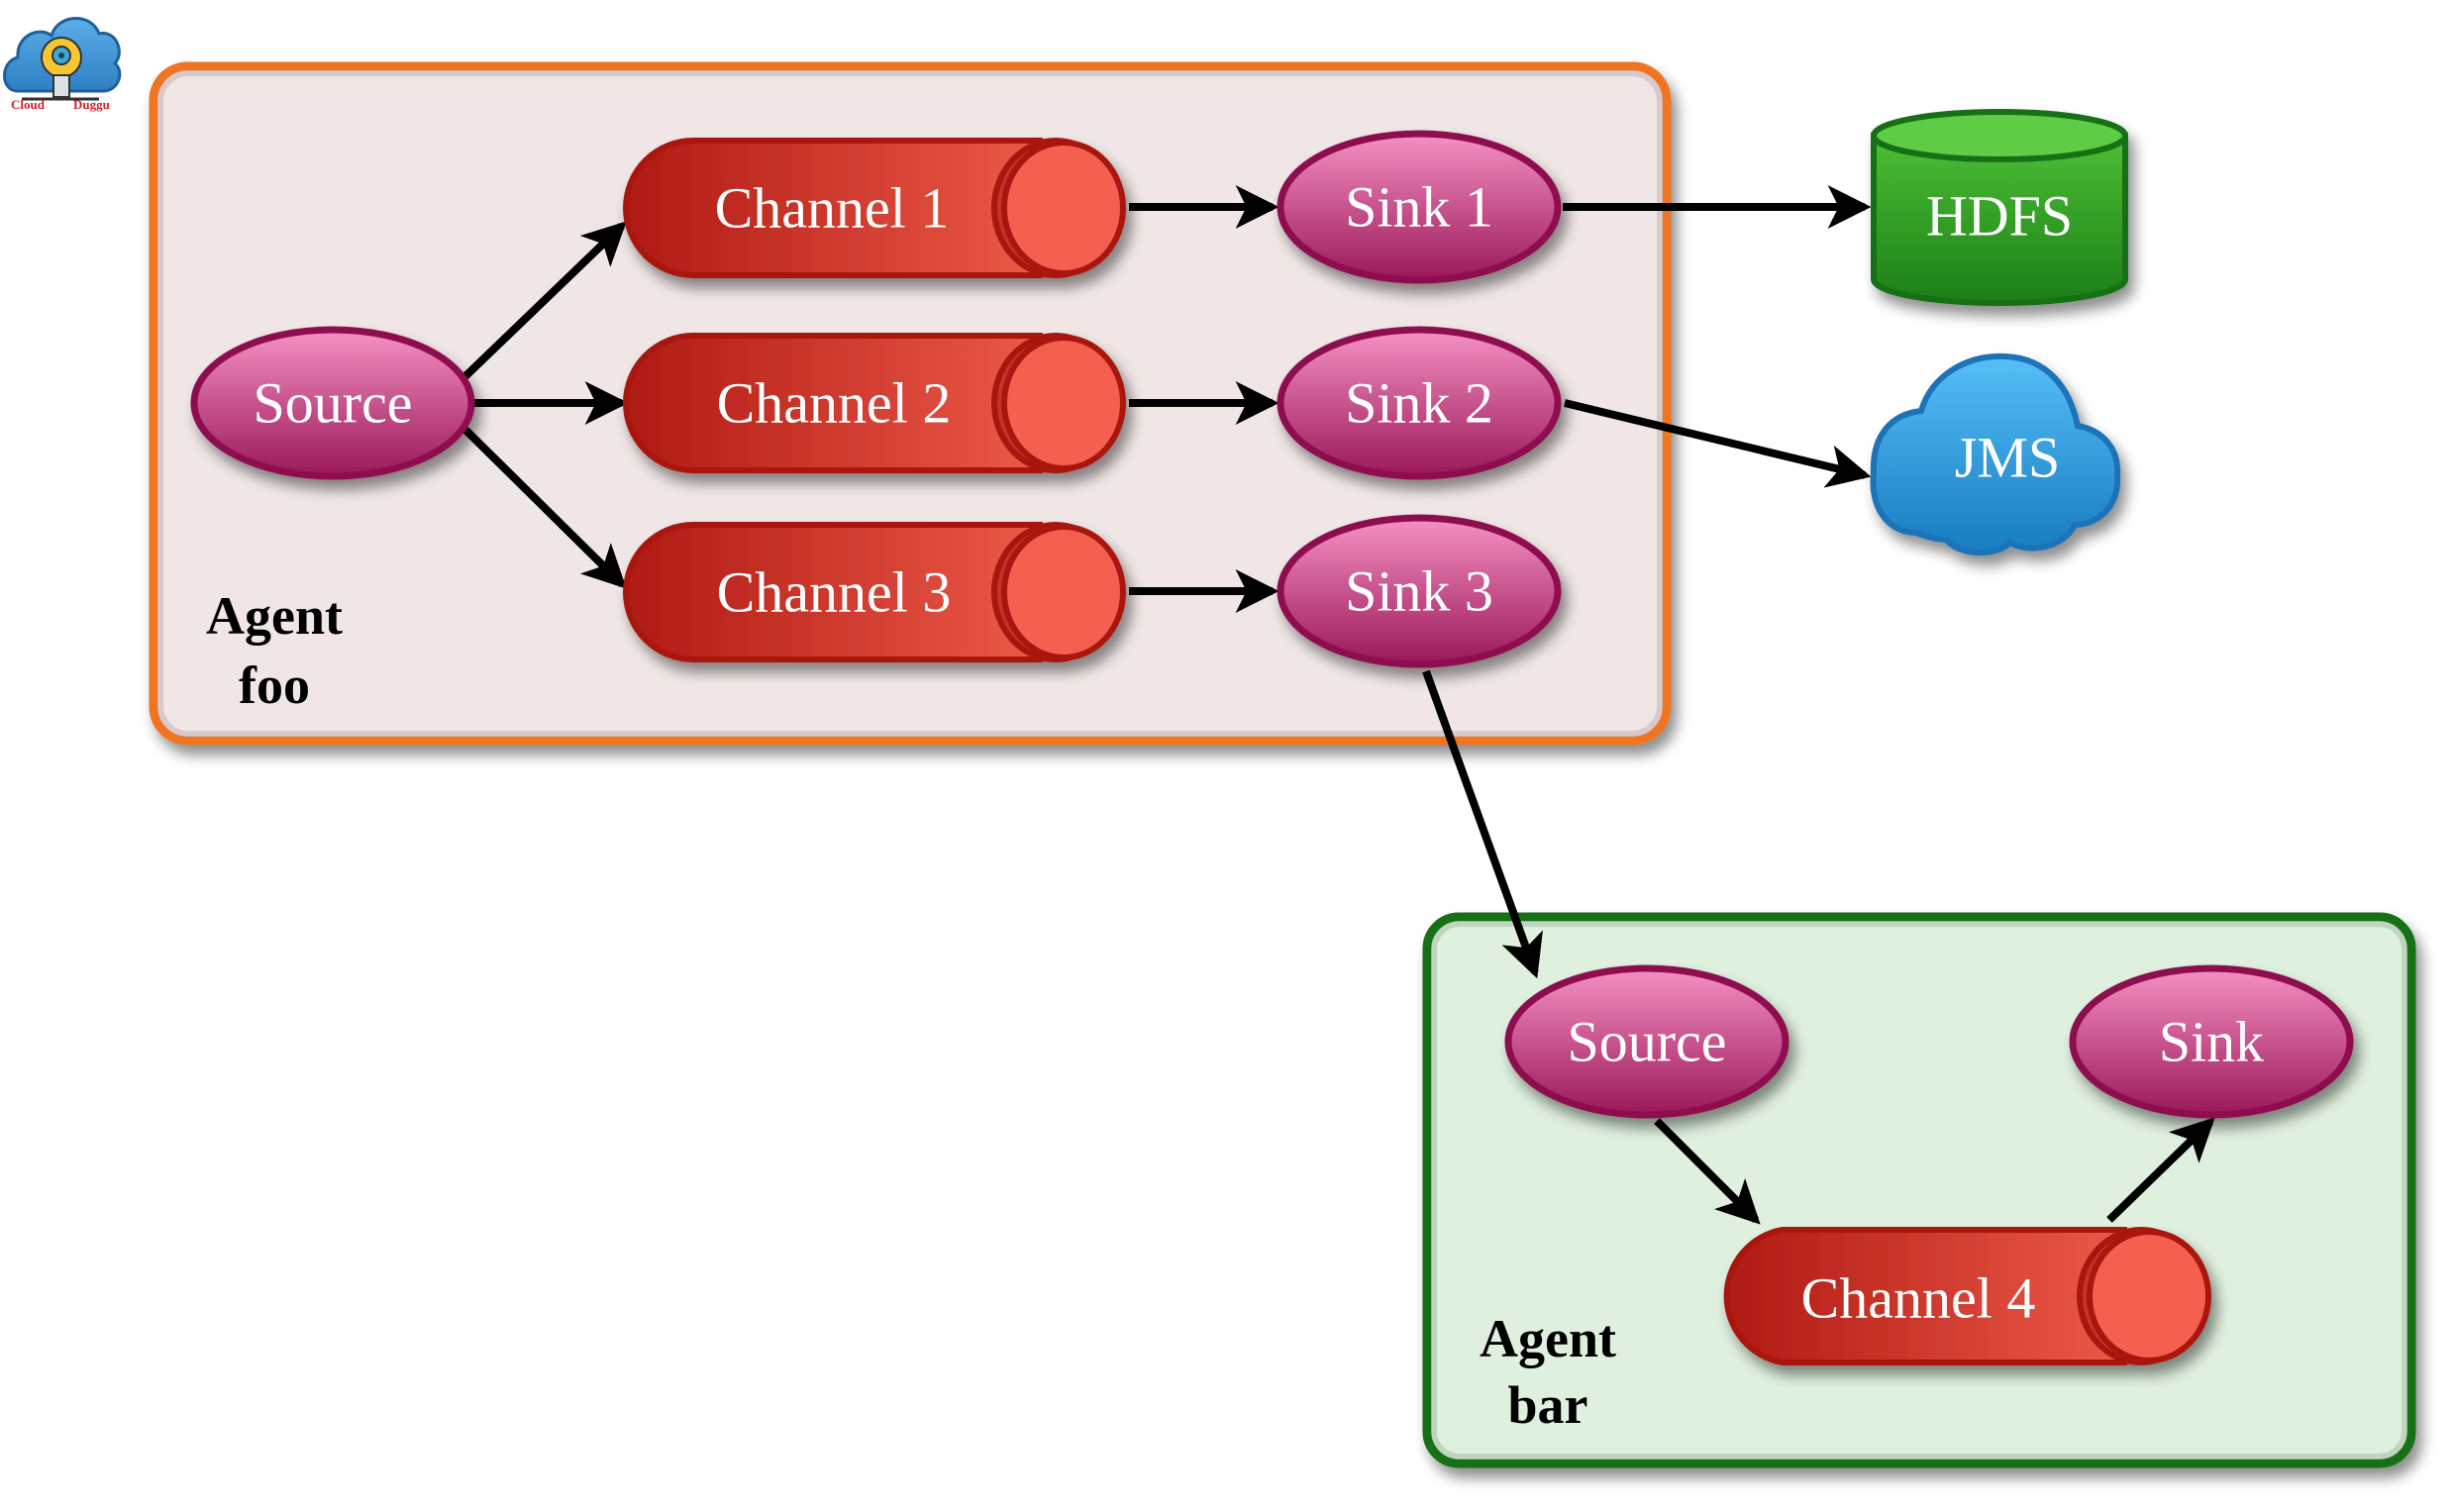 Image resolution: width=2453 pixels, height=1512 pixels. I want to click on channel1-label: Channel 1, so click(832, 208).